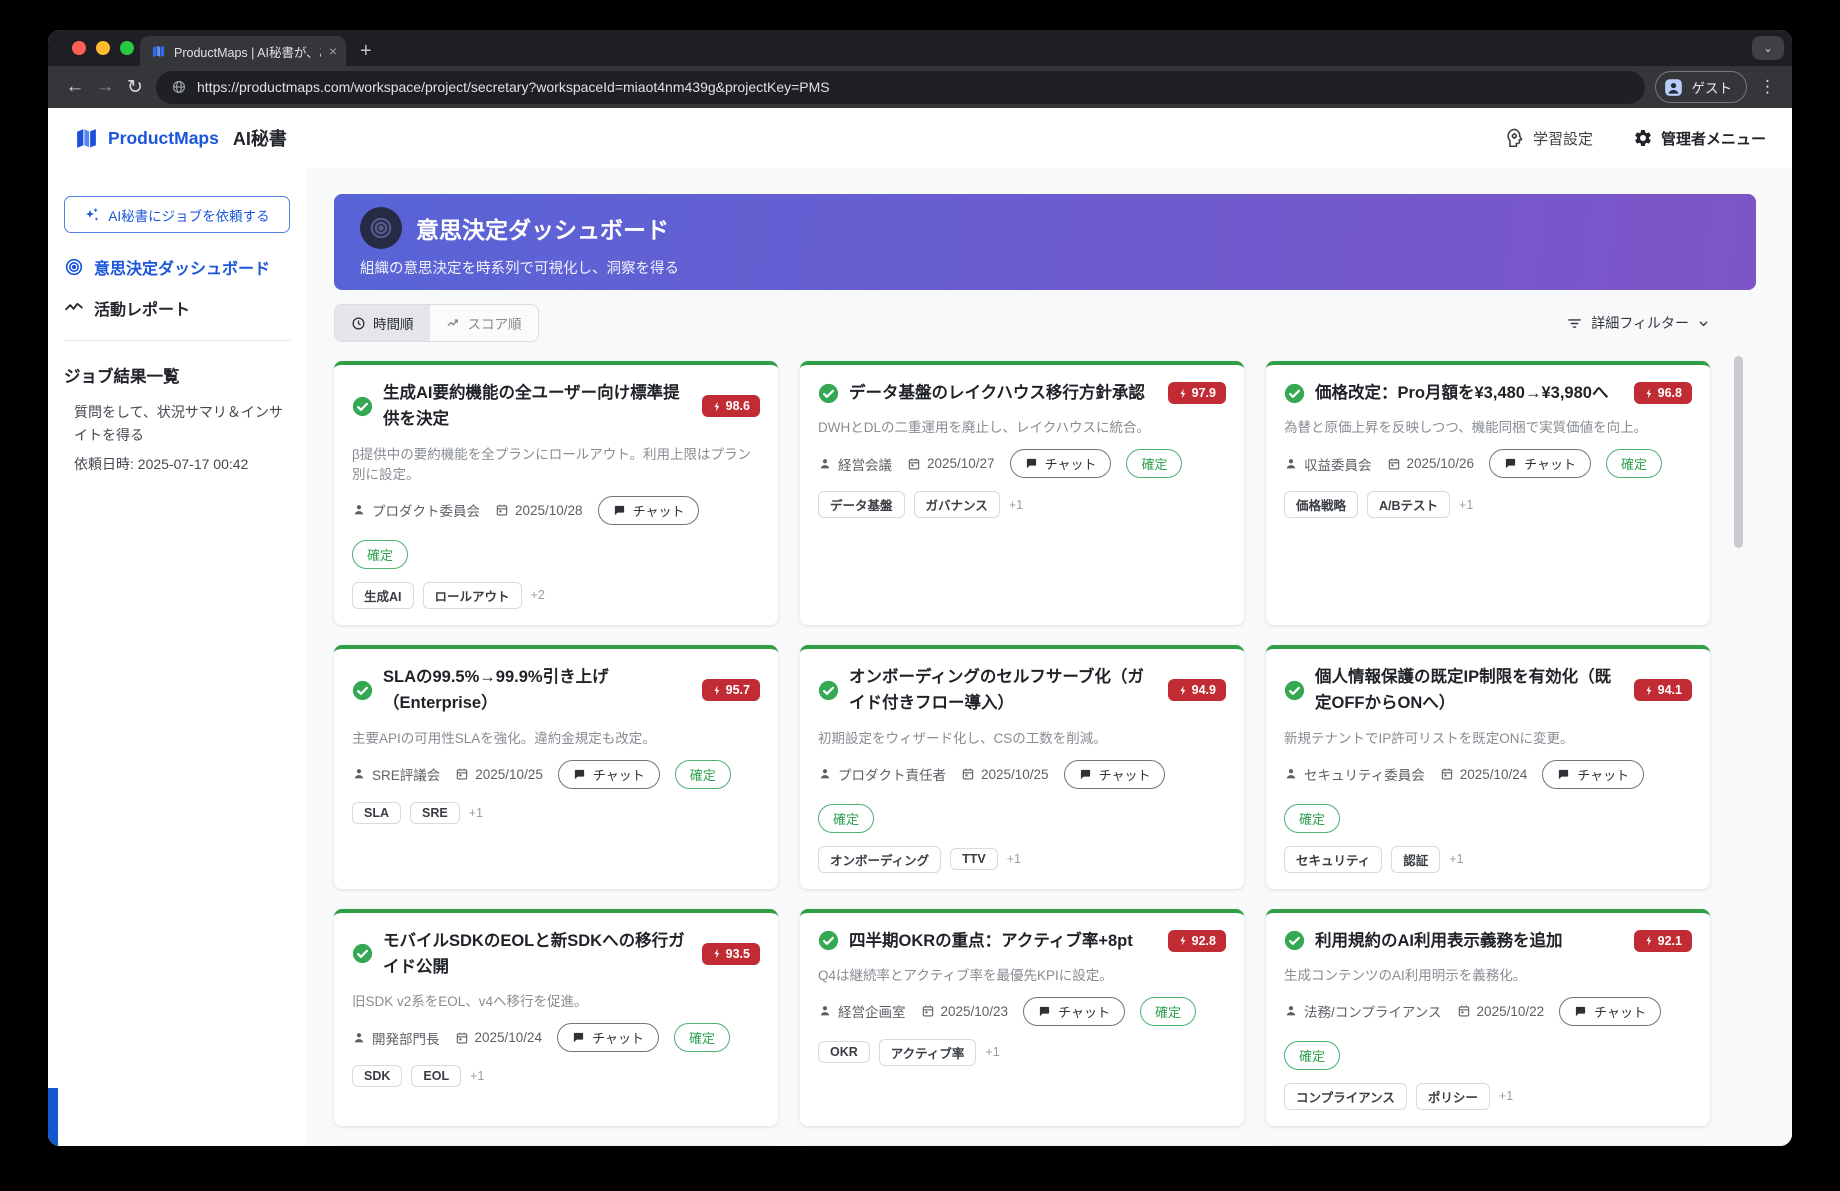  What do you see at coordinates (453, 323) in the screenshot?
I see `trending-up-icon` at bounding box center [453, 323].